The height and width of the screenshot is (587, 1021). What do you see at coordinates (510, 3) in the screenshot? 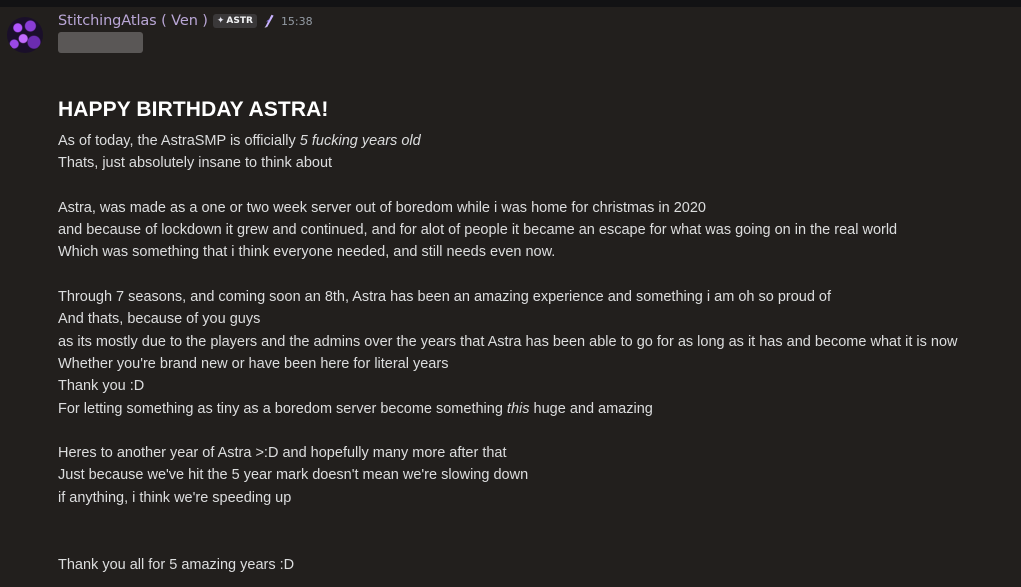
I see `window-top-bar` at bounding box center [510, 3].